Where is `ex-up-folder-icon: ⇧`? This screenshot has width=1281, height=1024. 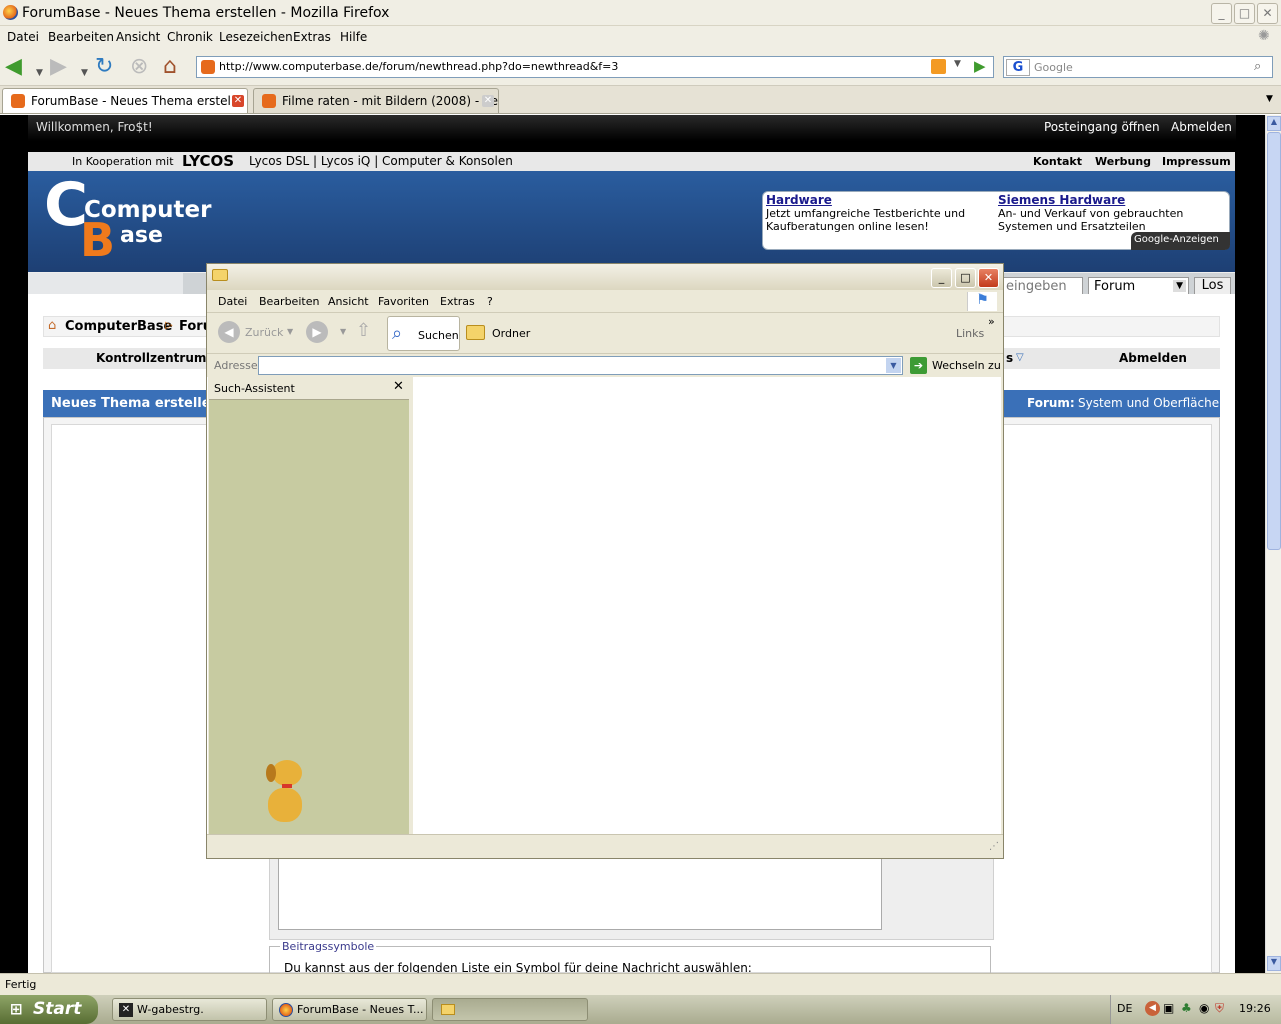
ex-up-folder-icon: ⇧ is located at coordinates (363, 330).